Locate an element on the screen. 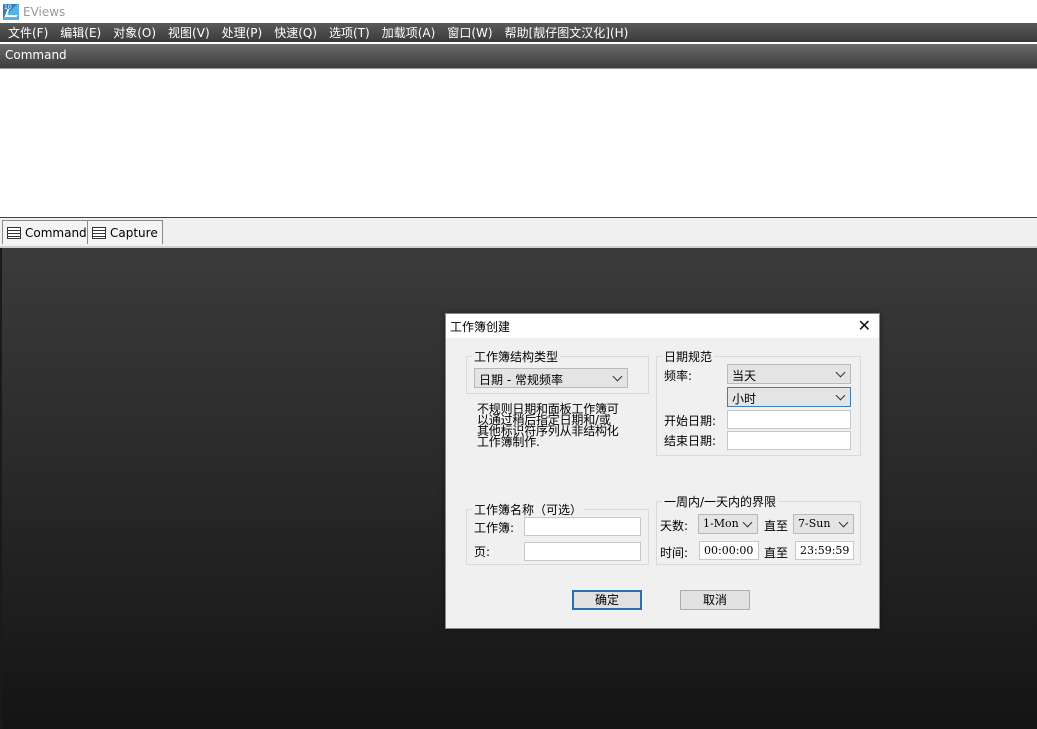 Image resolution: width=1037 pixels, height=729 pixels. frequency-select: 当天 is located at coordinates (789, 374).